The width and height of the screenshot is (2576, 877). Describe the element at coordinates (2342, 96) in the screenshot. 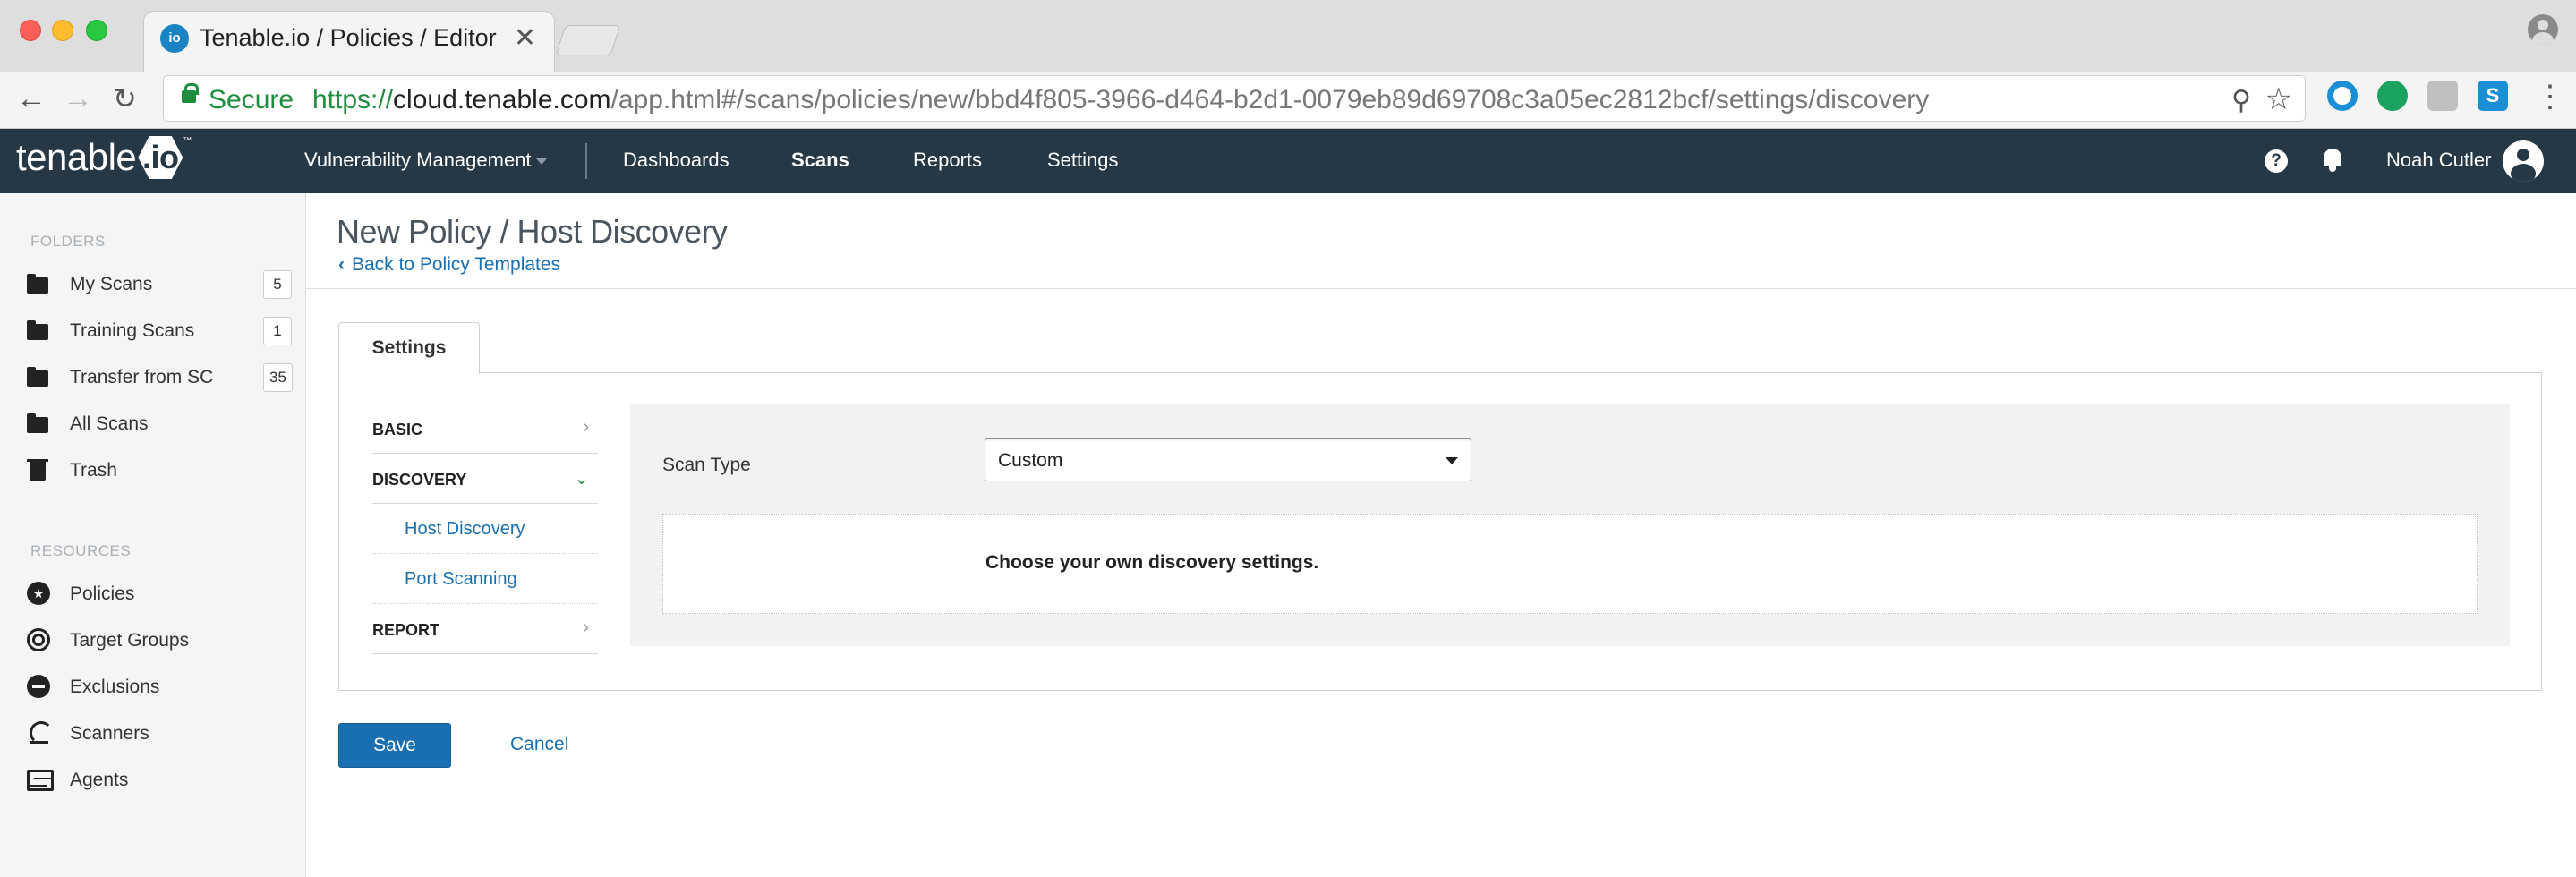

I see `extension-circle-icon` at that location.